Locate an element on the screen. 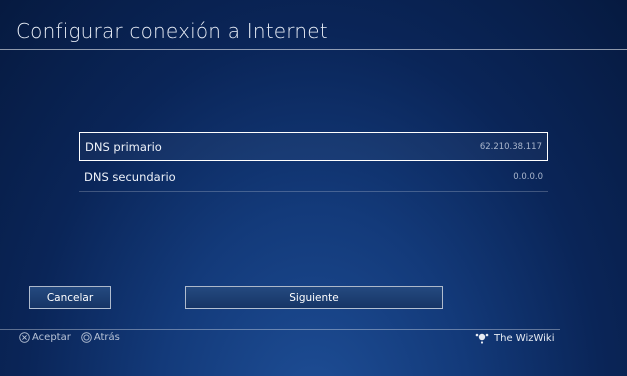 This screenshot has height=376, width=627. accept-hint: Aceptar is located at coordinates (45, 337).